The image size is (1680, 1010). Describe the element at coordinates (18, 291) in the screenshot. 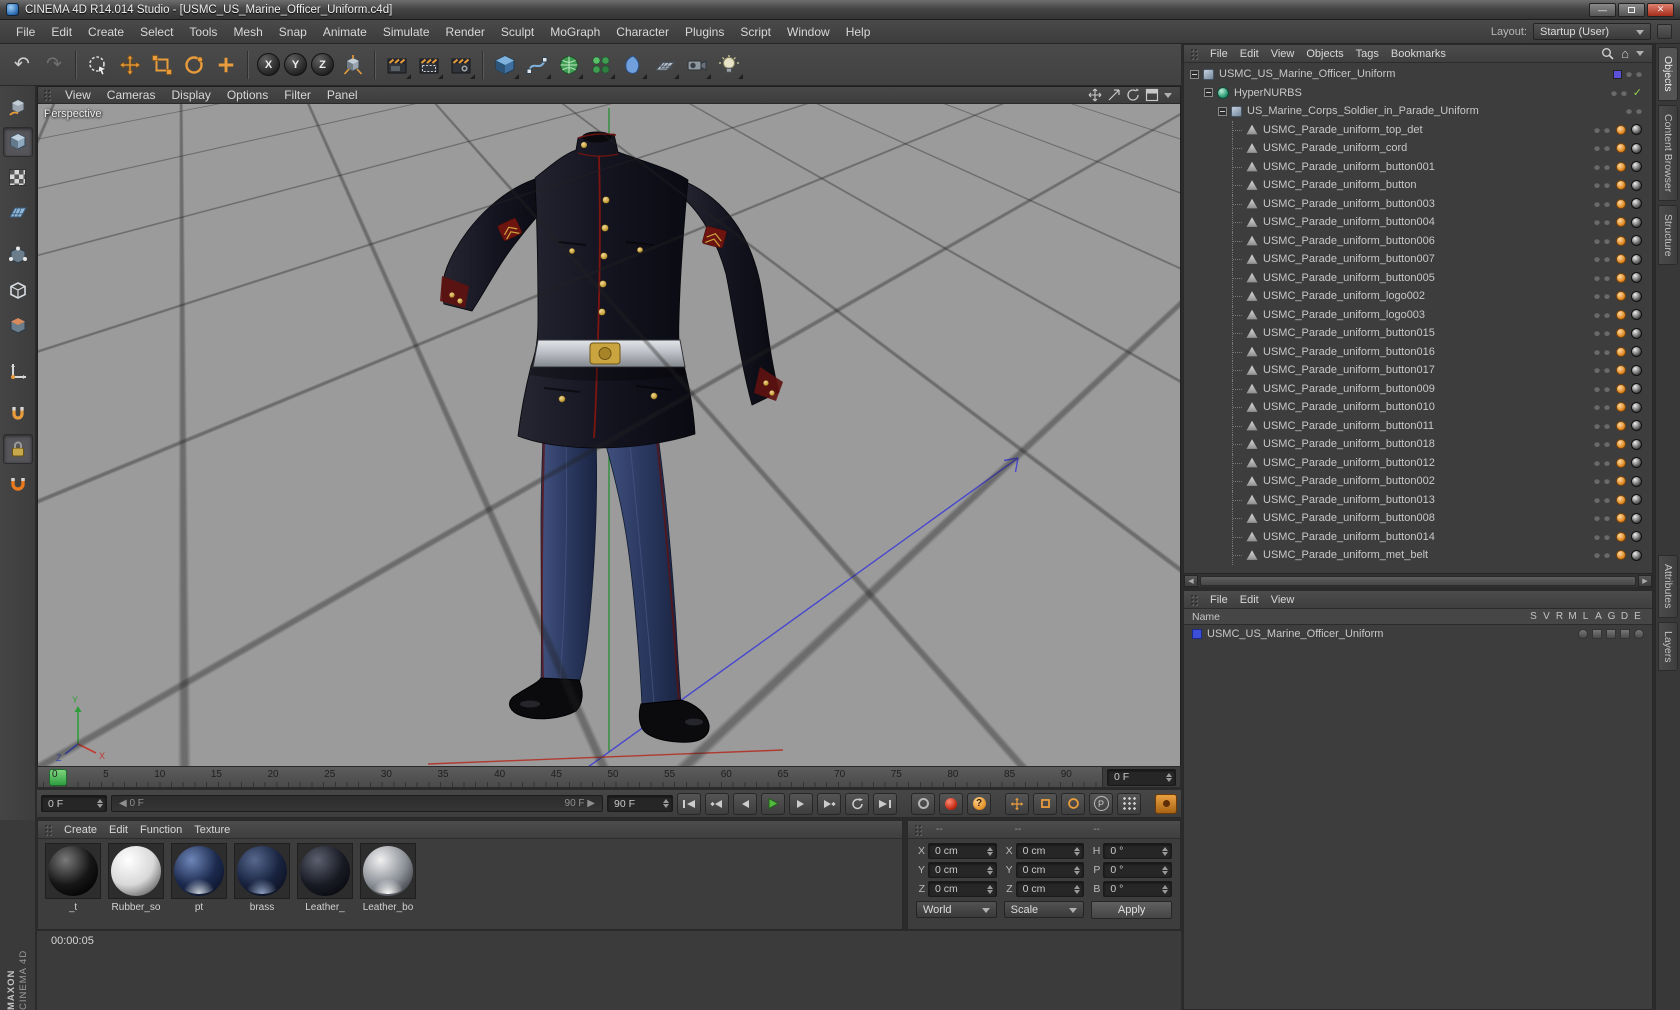

I see `edges-mode-button` at that location.